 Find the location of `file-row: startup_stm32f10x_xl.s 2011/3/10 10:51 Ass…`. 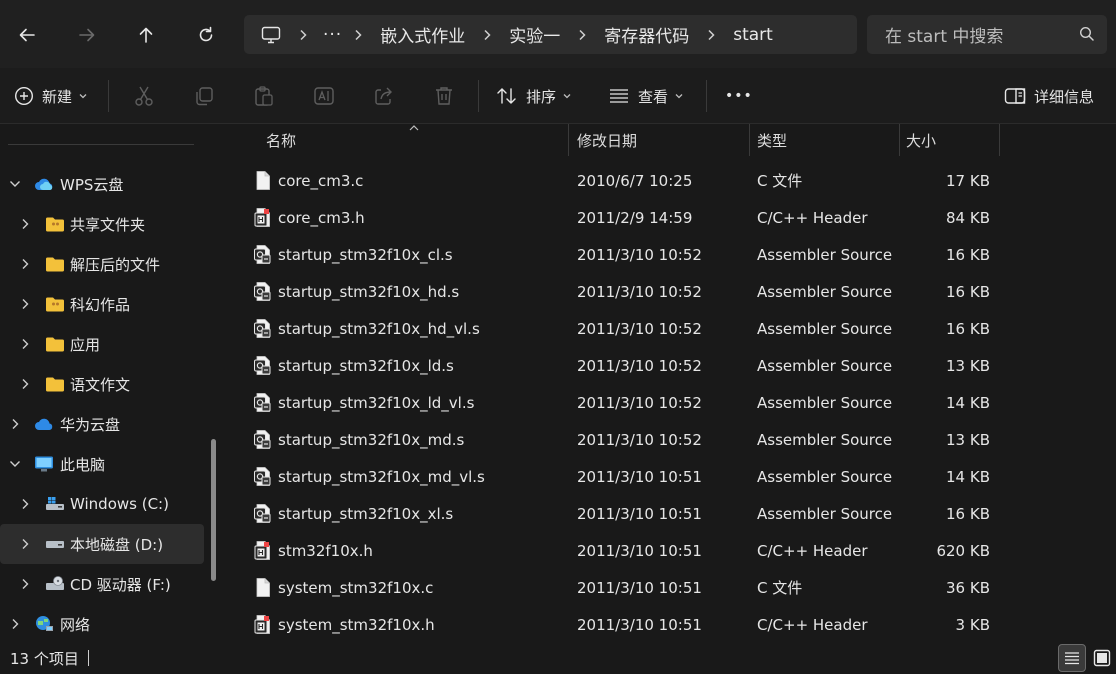

file-row: startup_stm32f10x_xl.s 2011/3/10 10:51 Ass… is located at coordinates (672, 513).